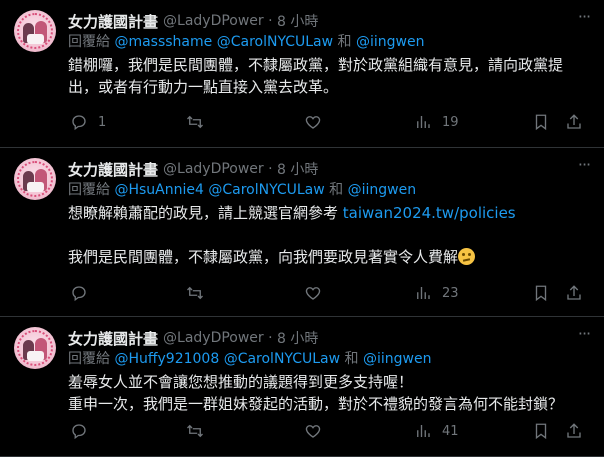 Image resolution: width=604 pixels, height=457 pixels. What do you see at coordinates (436, 122) in the screenshot?
I see `views-button: 19` at bounding box center [436, 122].